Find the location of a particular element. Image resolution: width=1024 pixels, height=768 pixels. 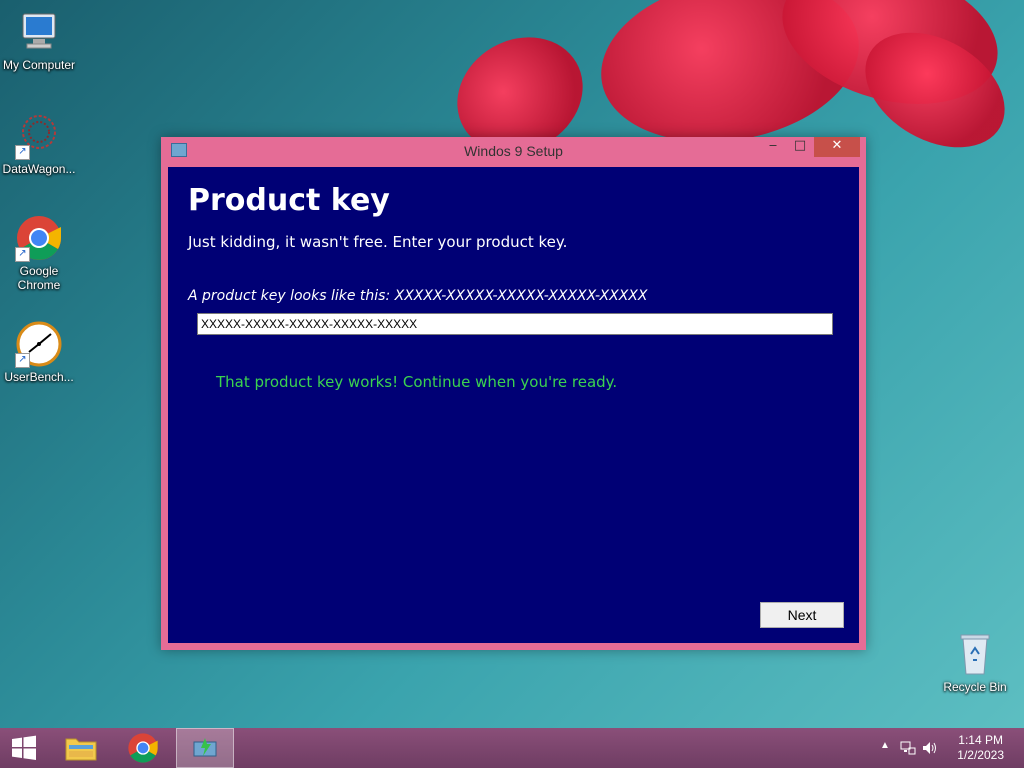

product-key-input is located at coordinates (515, 324).